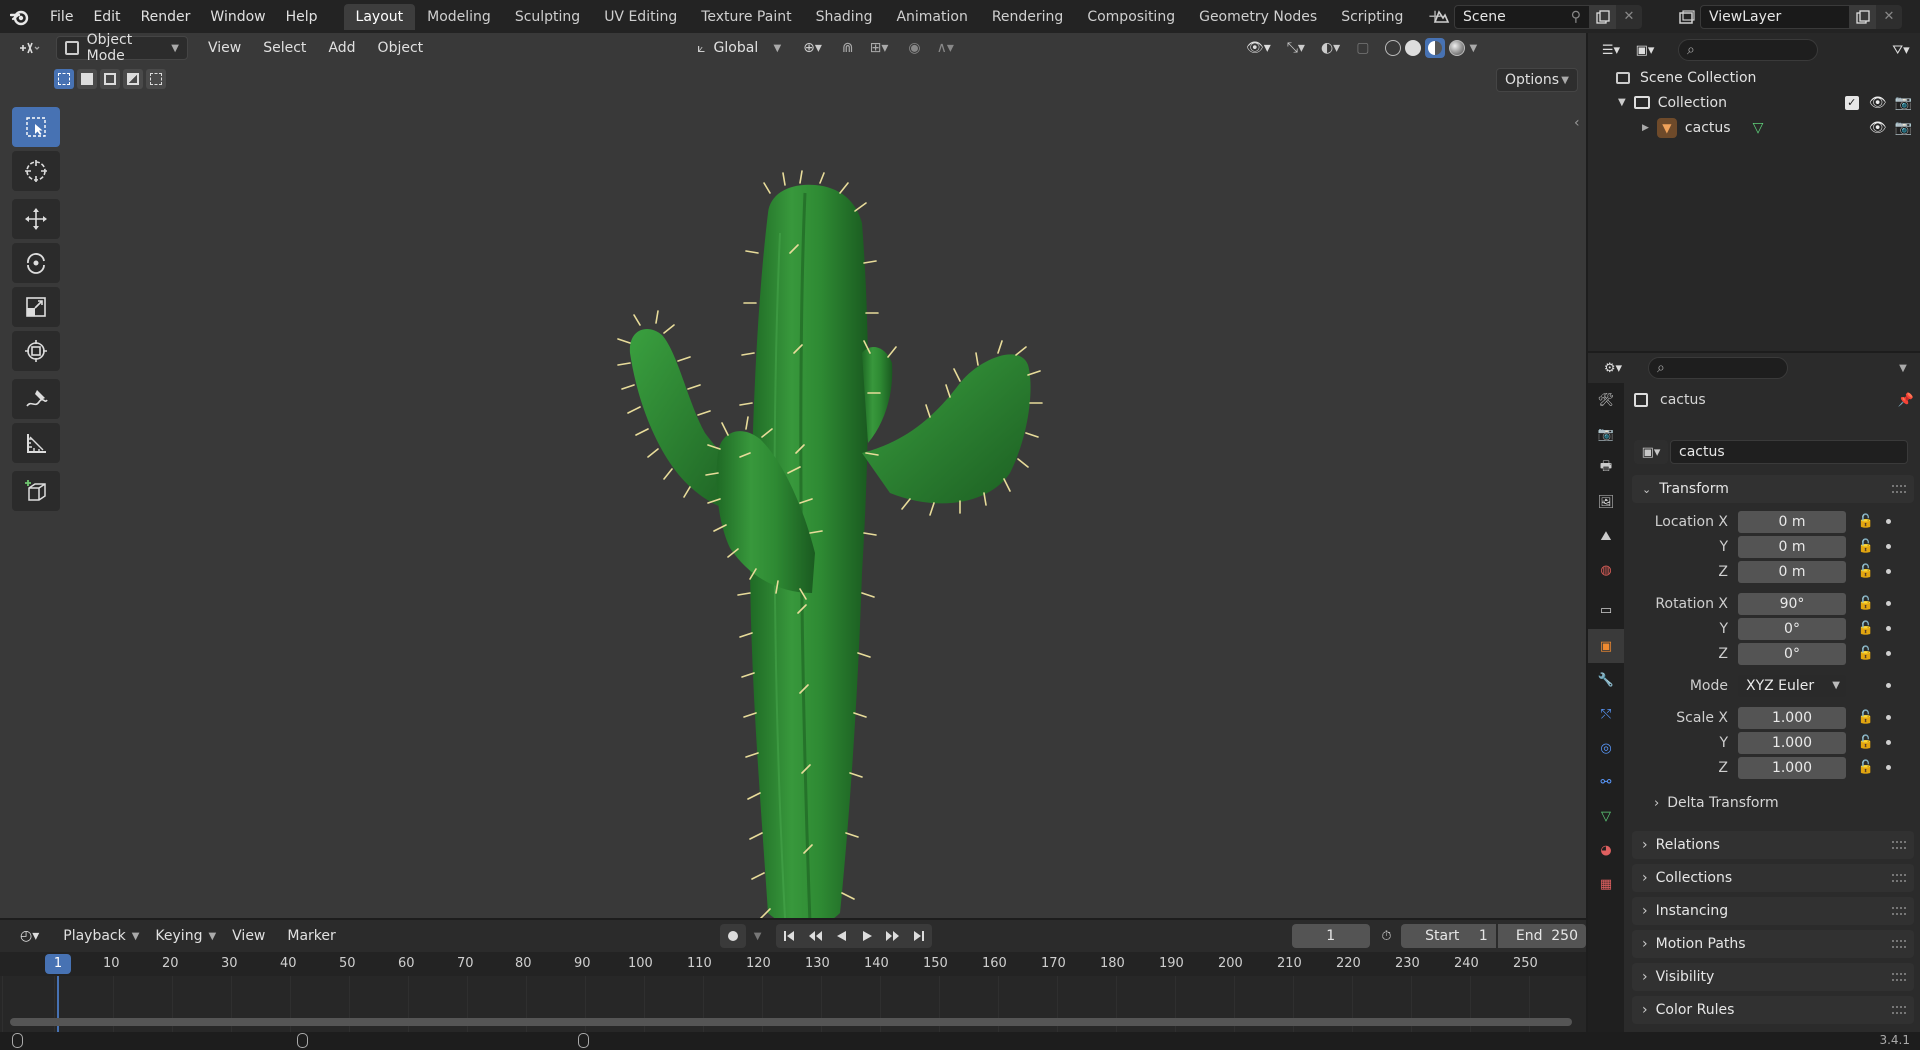  I want to click on visibility-panel-header: › Visibility, so click(1773, 977).